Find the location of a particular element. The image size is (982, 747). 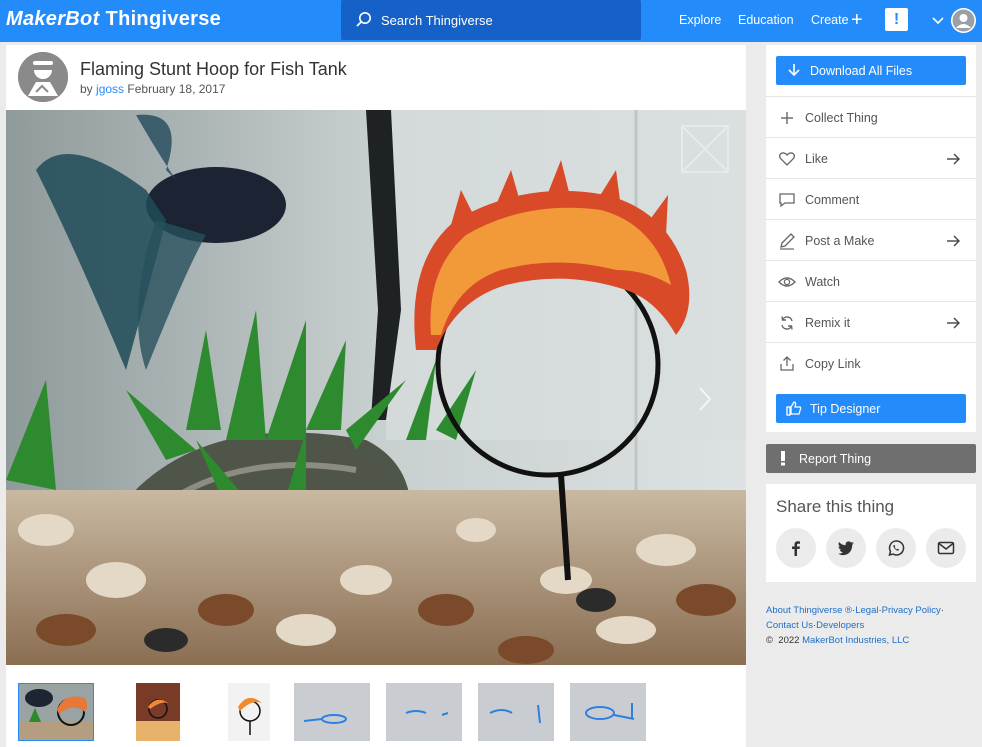

share-facebook-button is located at coordinates (796, 548).